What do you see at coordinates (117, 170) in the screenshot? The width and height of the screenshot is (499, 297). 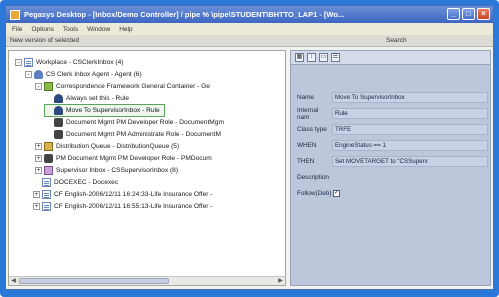 I see `tree-node-label: Supervisor Inbox - CSSupervisorInbox (8)` at bounding box center [117, 170].